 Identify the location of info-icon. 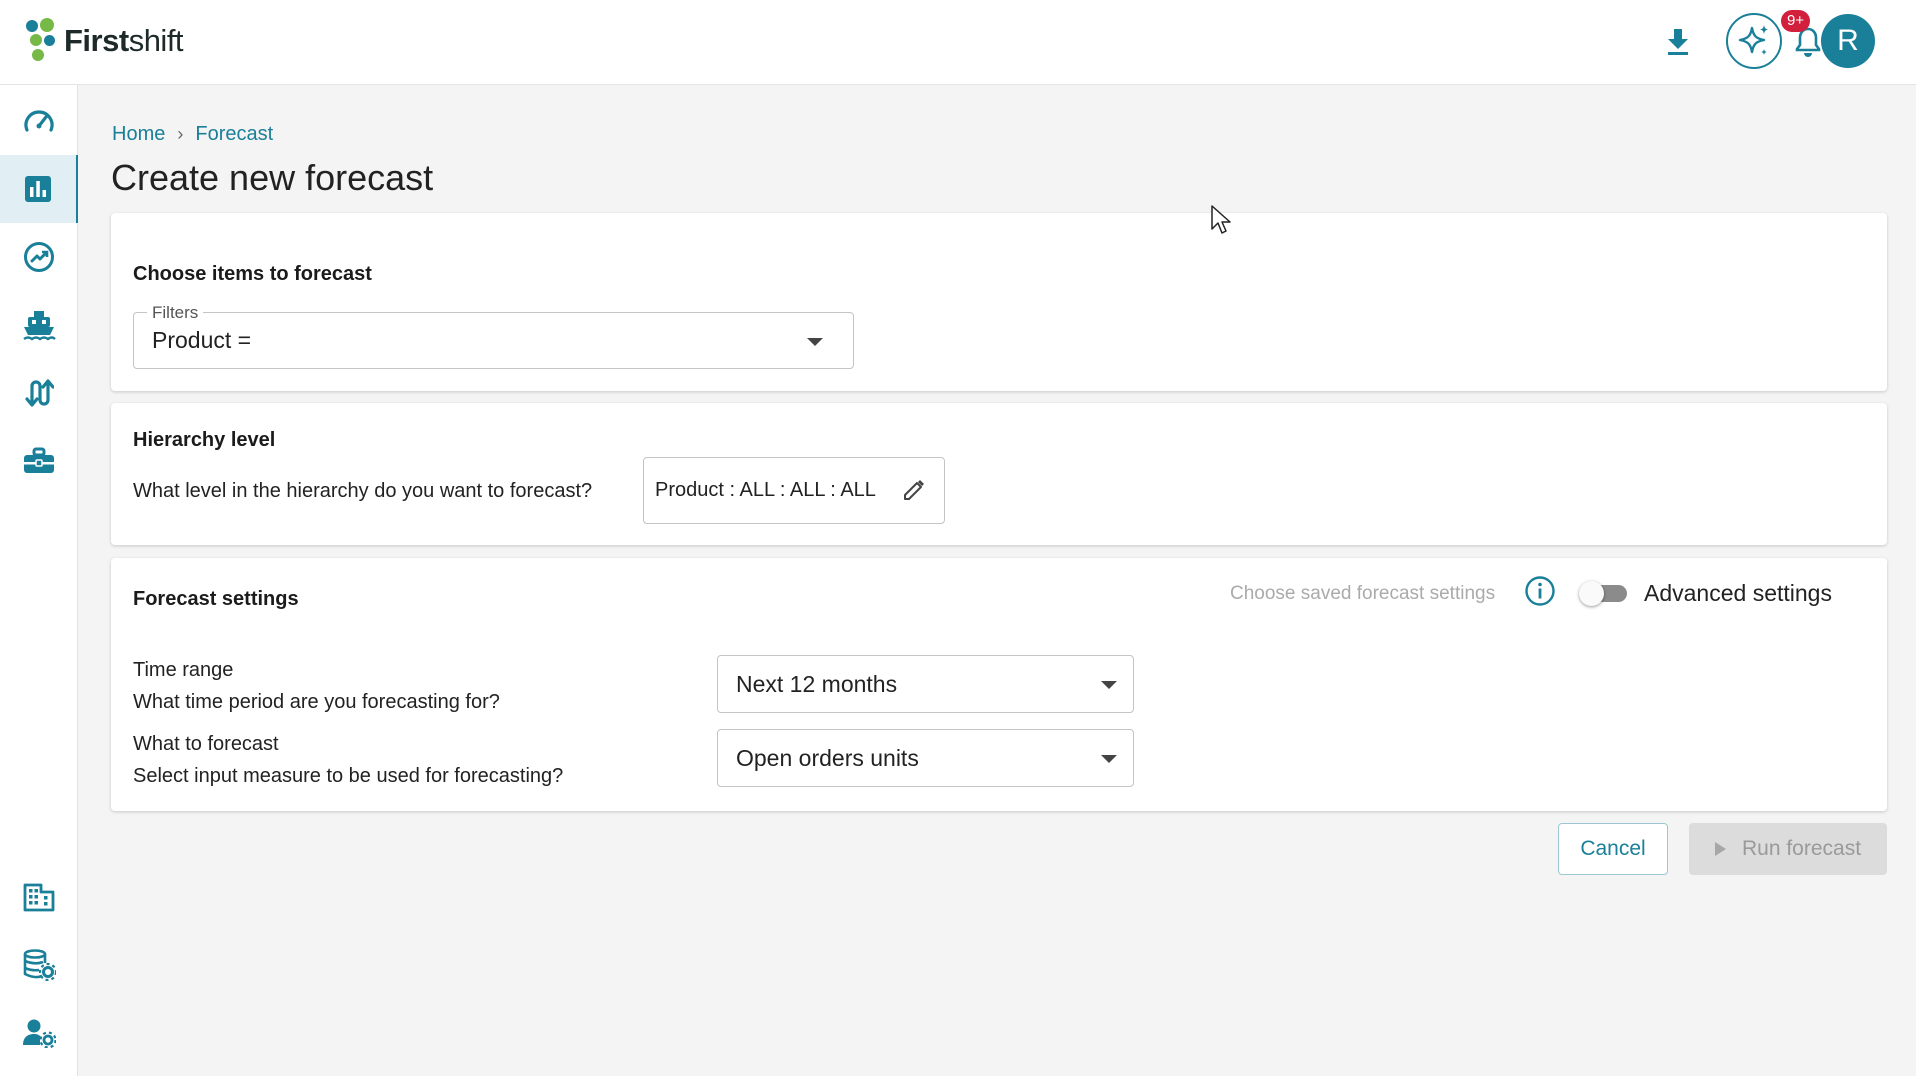
(1540, 591).